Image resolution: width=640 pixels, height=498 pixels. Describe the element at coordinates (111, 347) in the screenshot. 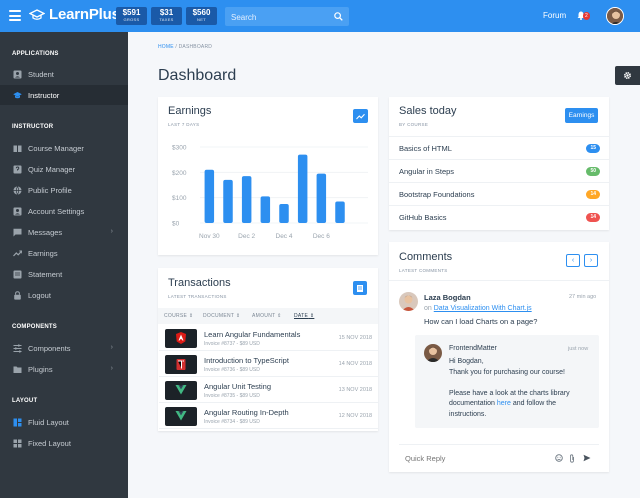

I see `chevron-right-icon: ›` at that location.